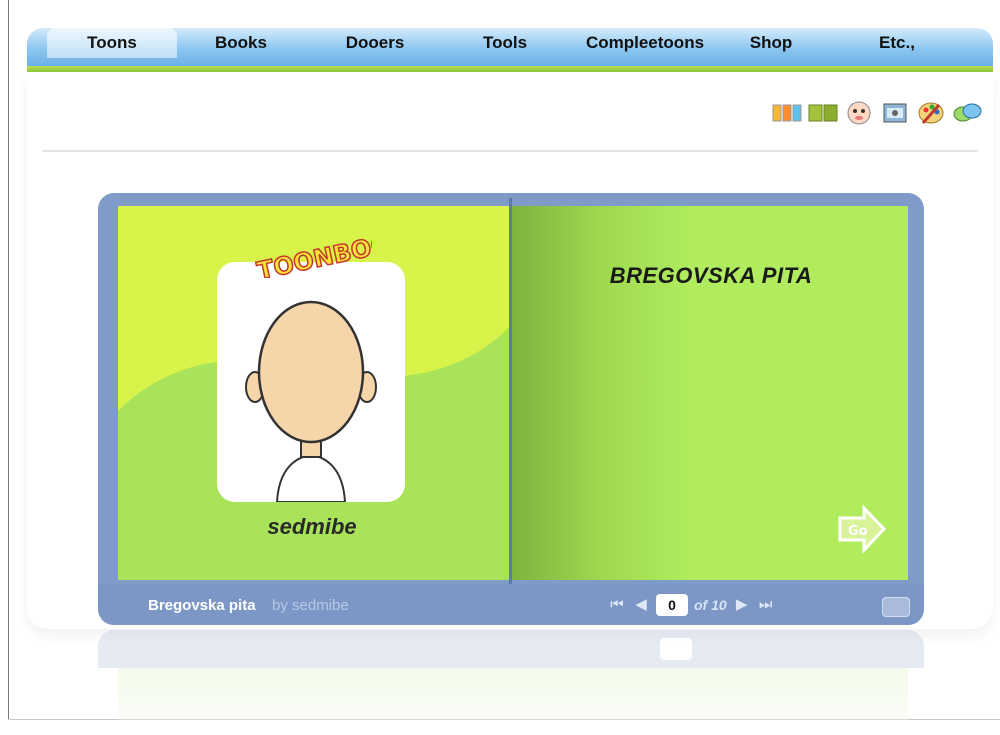  What do you see at coordinates (676, 649) in the screenshot?
I see `reflection-page-box` at bounding box center [676, 649].